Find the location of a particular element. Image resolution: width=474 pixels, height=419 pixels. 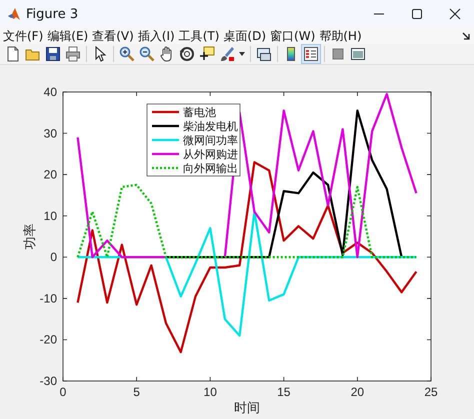

brush-icon is located at coordinates (227, 54).